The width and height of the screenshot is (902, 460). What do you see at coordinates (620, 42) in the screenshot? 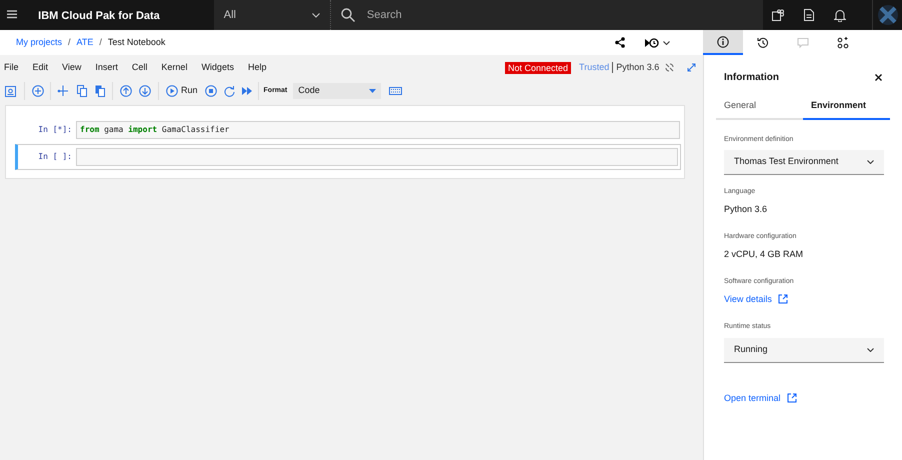
I see `share-icon` at bounding box center [620, 42].